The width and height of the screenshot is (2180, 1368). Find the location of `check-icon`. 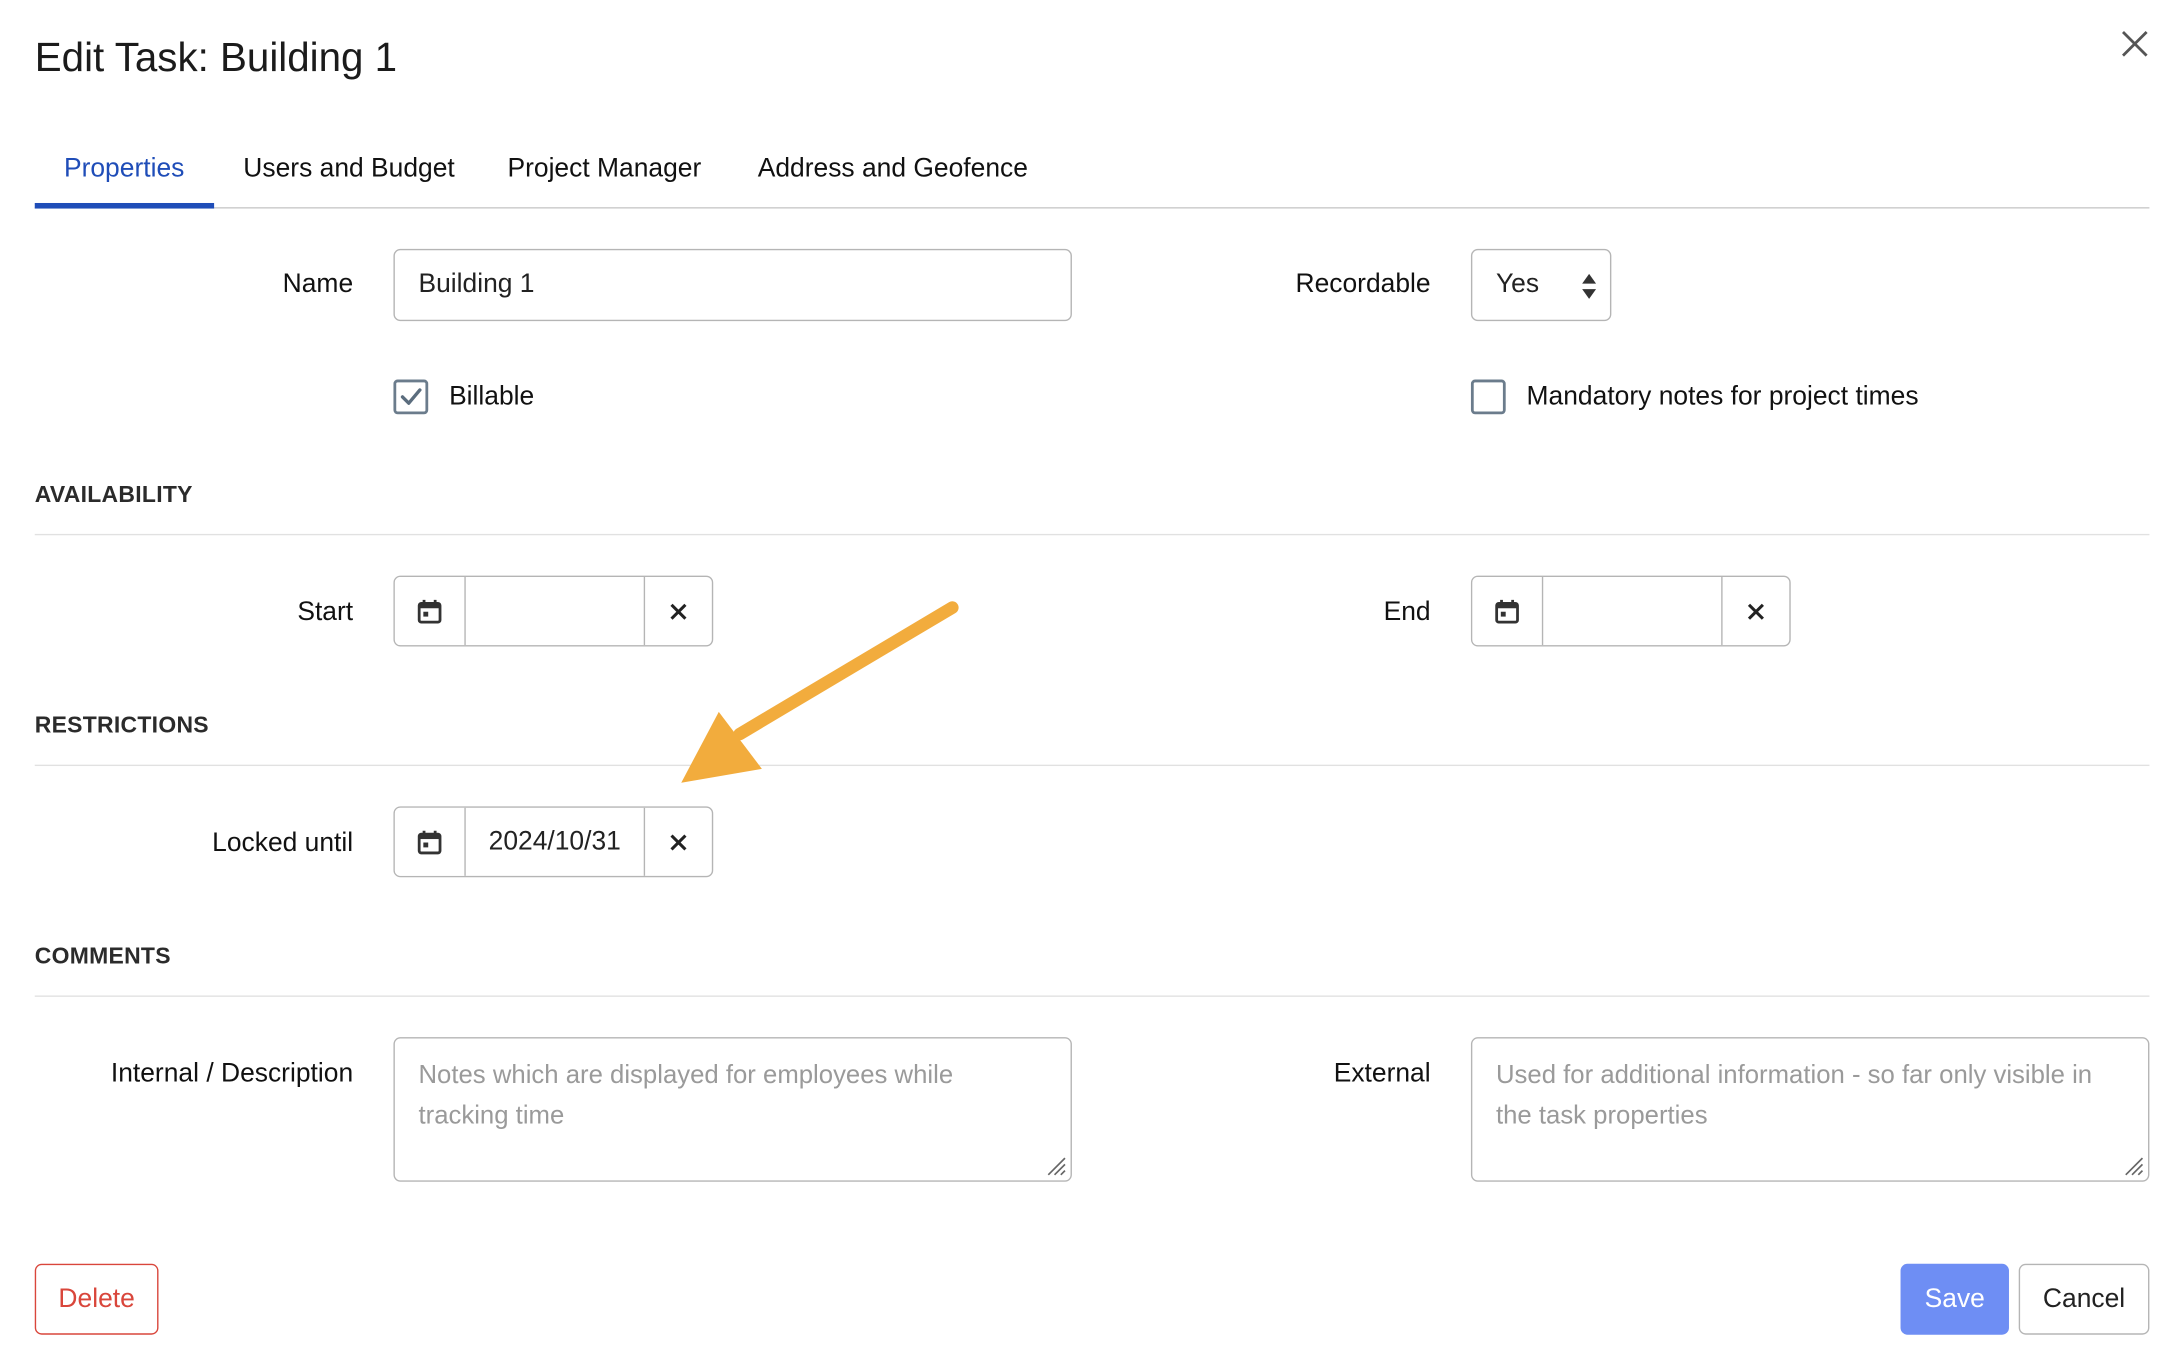

check-icon is located at coordinates (411, 396).